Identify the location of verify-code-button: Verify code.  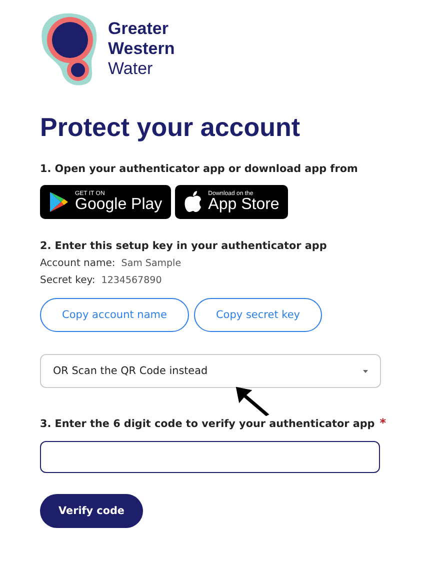
(91, 511).